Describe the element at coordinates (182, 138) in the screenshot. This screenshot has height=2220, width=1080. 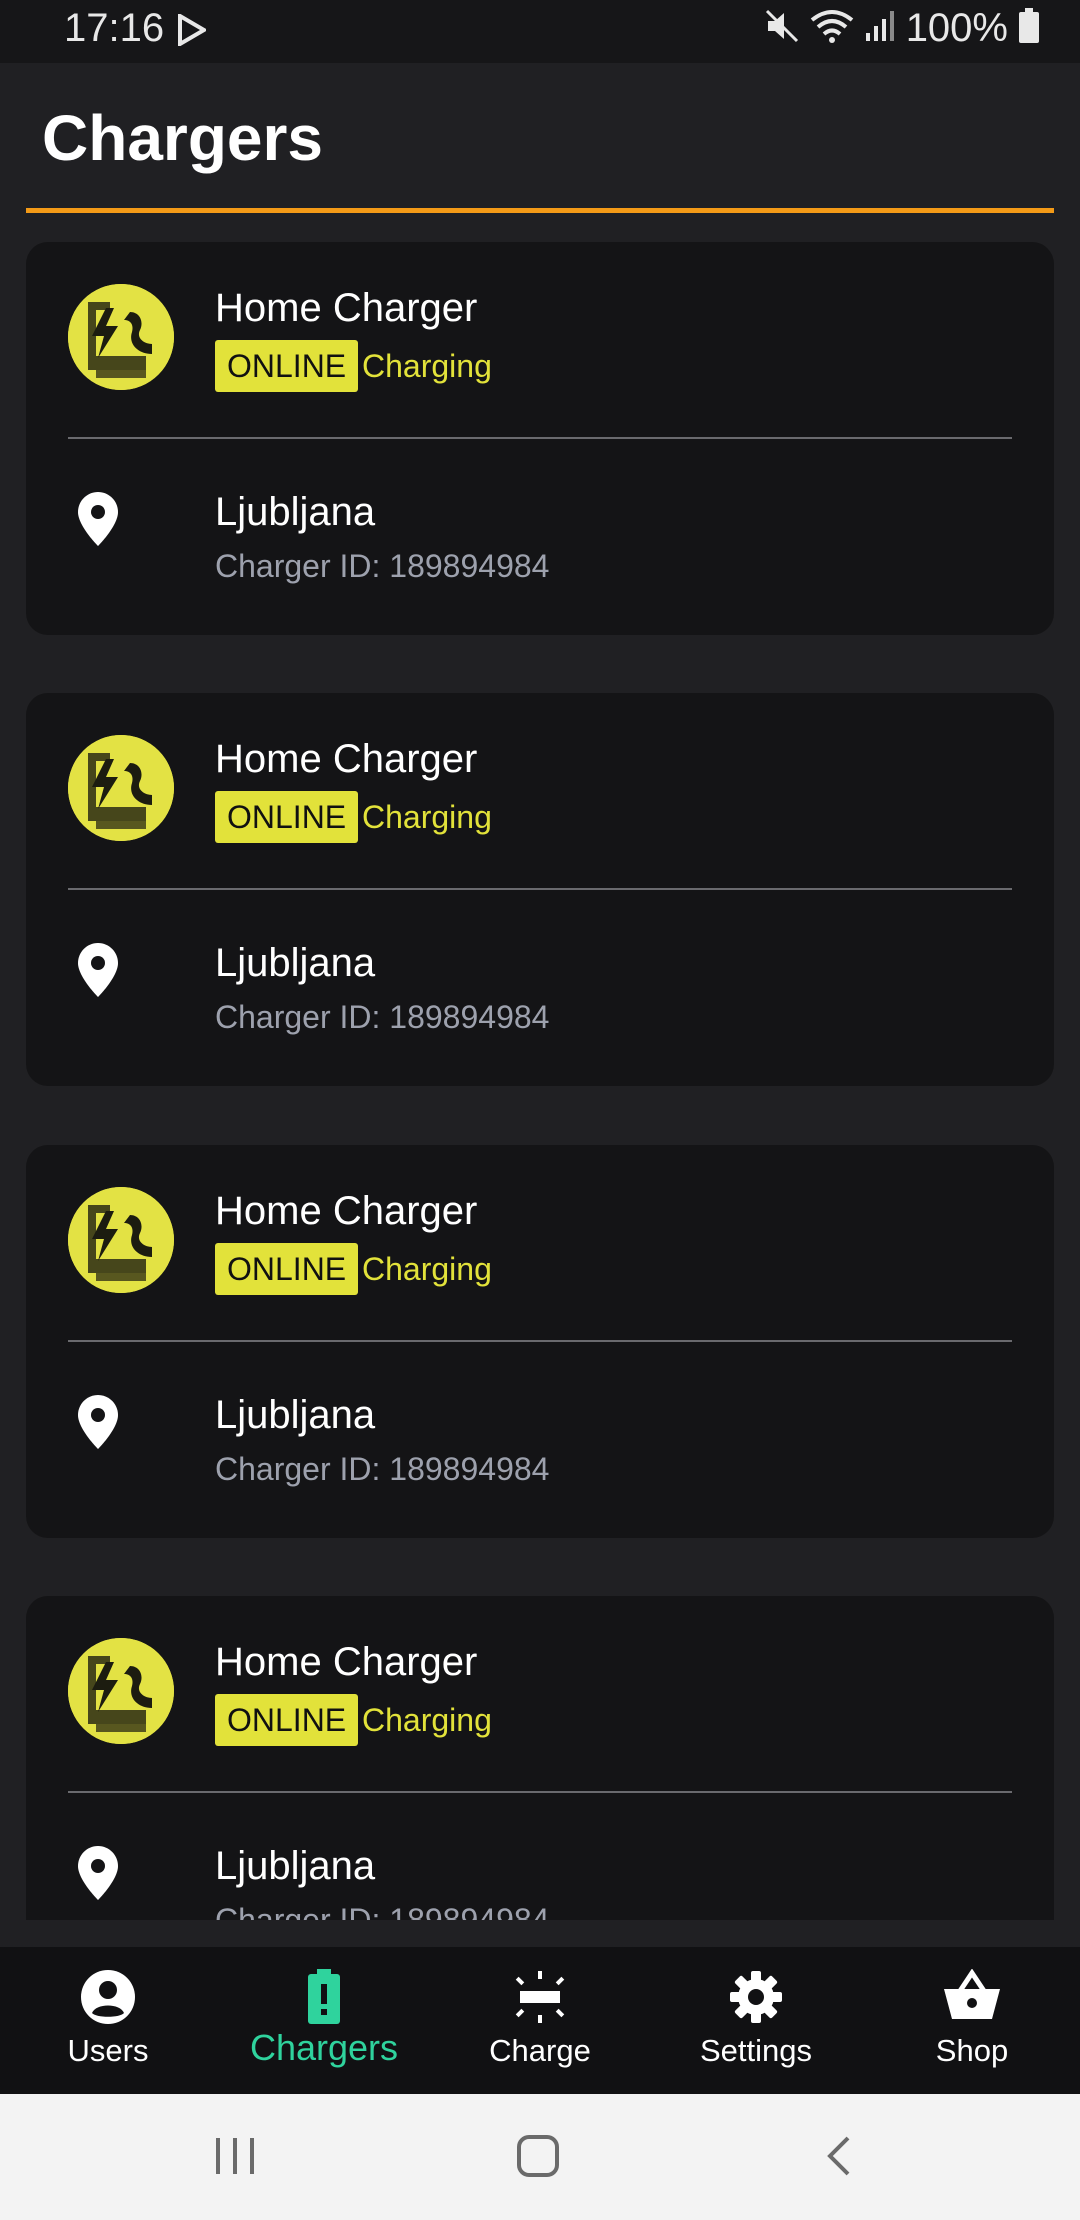
I see `page-title: Chargers` at that location.